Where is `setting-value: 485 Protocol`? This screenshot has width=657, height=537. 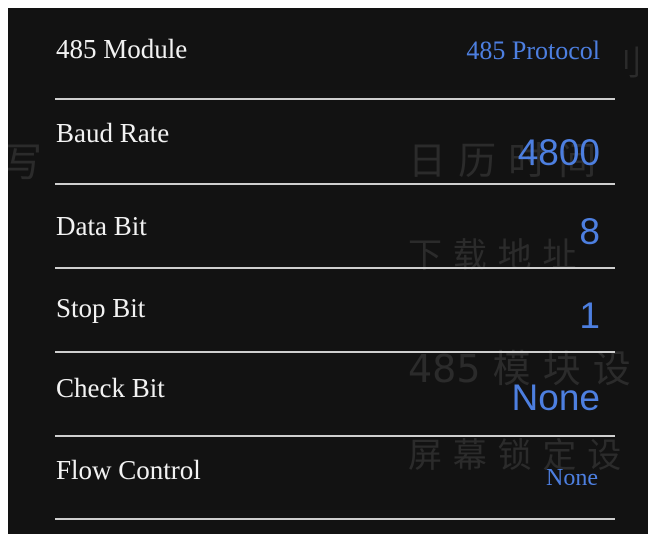
setting-value: 485 Protocol is located at coordinates (533, 51).